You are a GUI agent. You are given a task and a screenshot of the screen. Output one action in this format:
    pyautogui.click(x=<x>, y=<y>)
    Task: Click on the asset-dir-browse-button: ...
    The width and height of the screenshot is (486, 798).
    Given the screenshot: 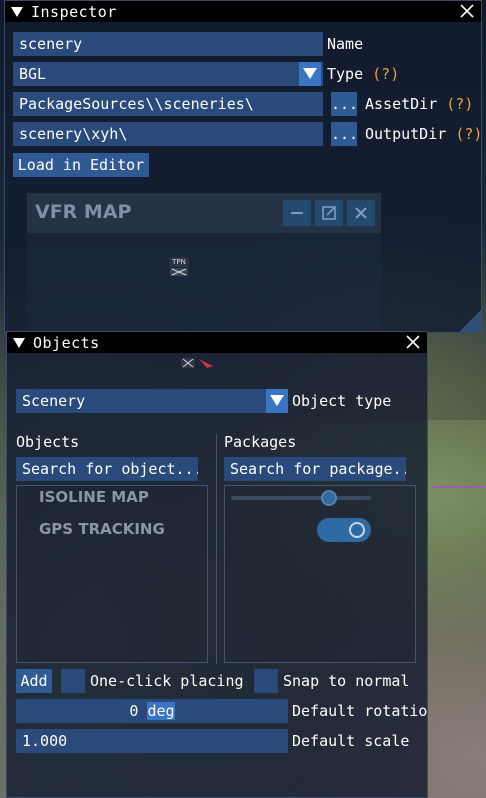 What is the action you would take?
    pyautogui.click(x=344, y=104)
    